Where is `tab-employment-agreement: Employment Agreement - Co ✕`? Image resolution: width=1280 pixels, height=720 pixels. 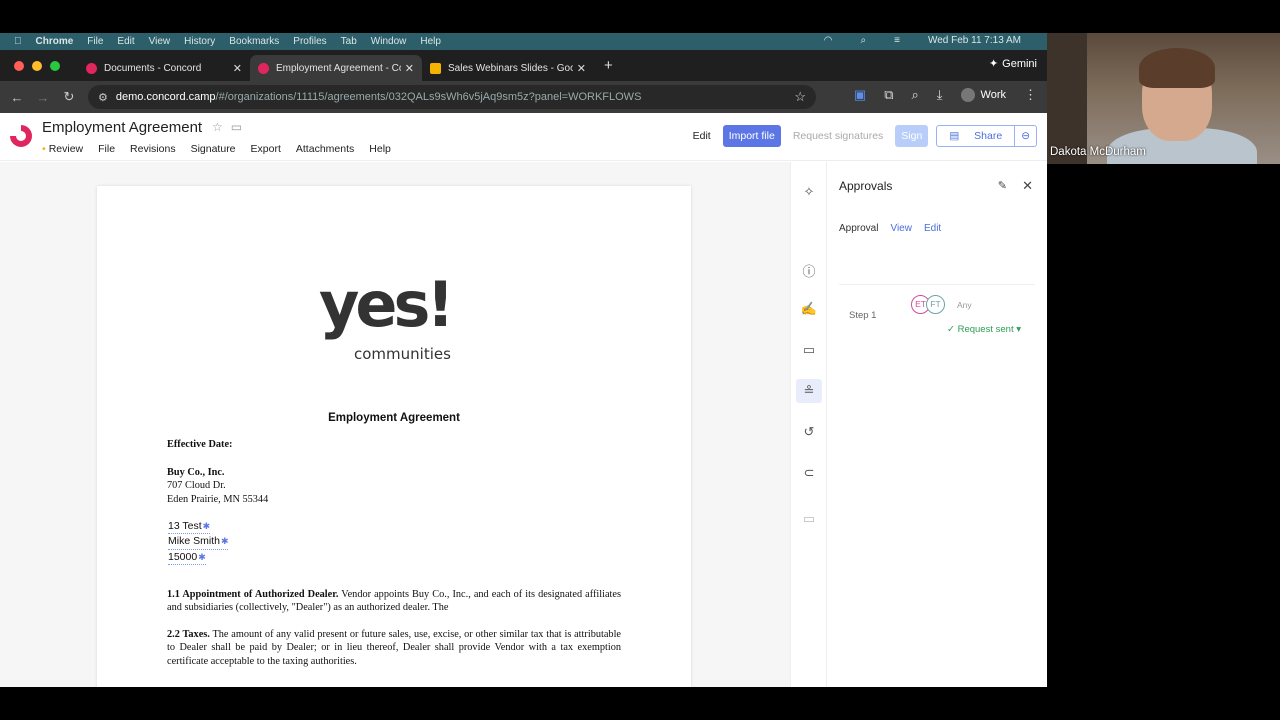
tab-employment-agreement: Employment Agreement - Co ✕ is located at coordinates (336, 68).